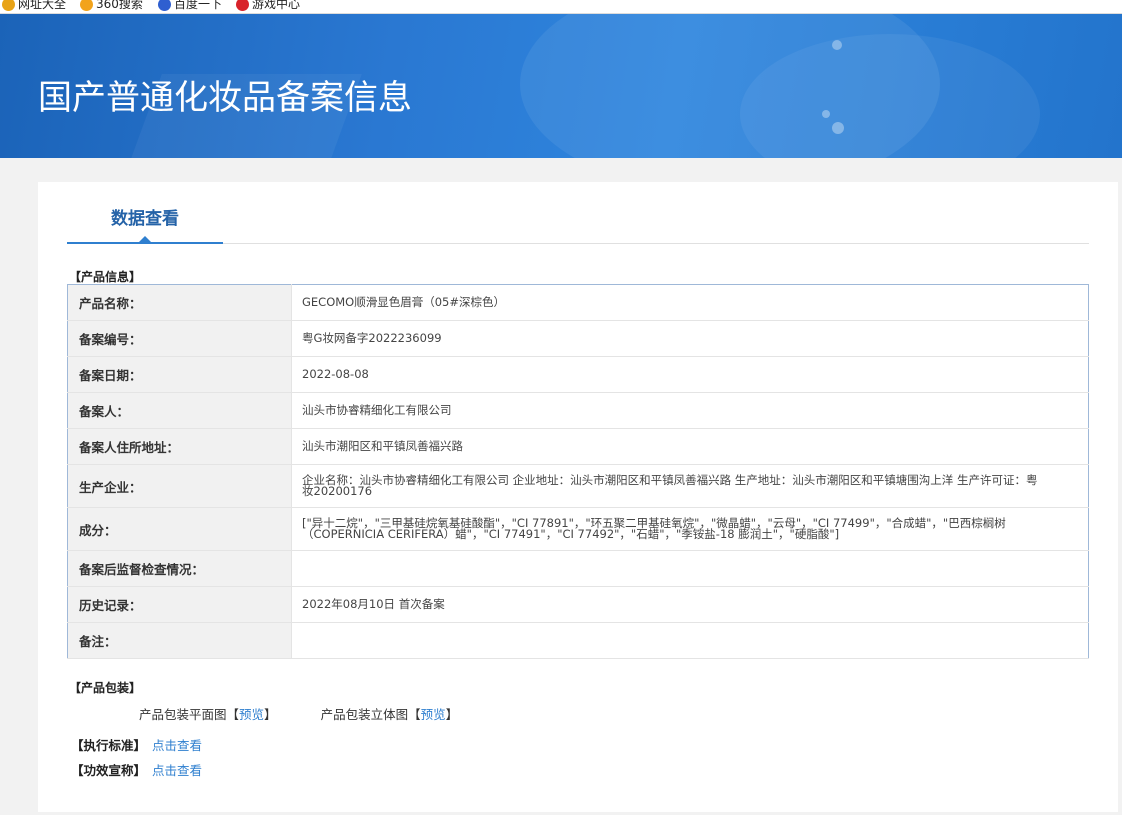 The width and height of the screenshot is (1122, 815). What do you see at coordinates (225, 98) in the screenshot?
I see `page-title: 国产普通化妆品备案信息` at bounding box center [225, 98].